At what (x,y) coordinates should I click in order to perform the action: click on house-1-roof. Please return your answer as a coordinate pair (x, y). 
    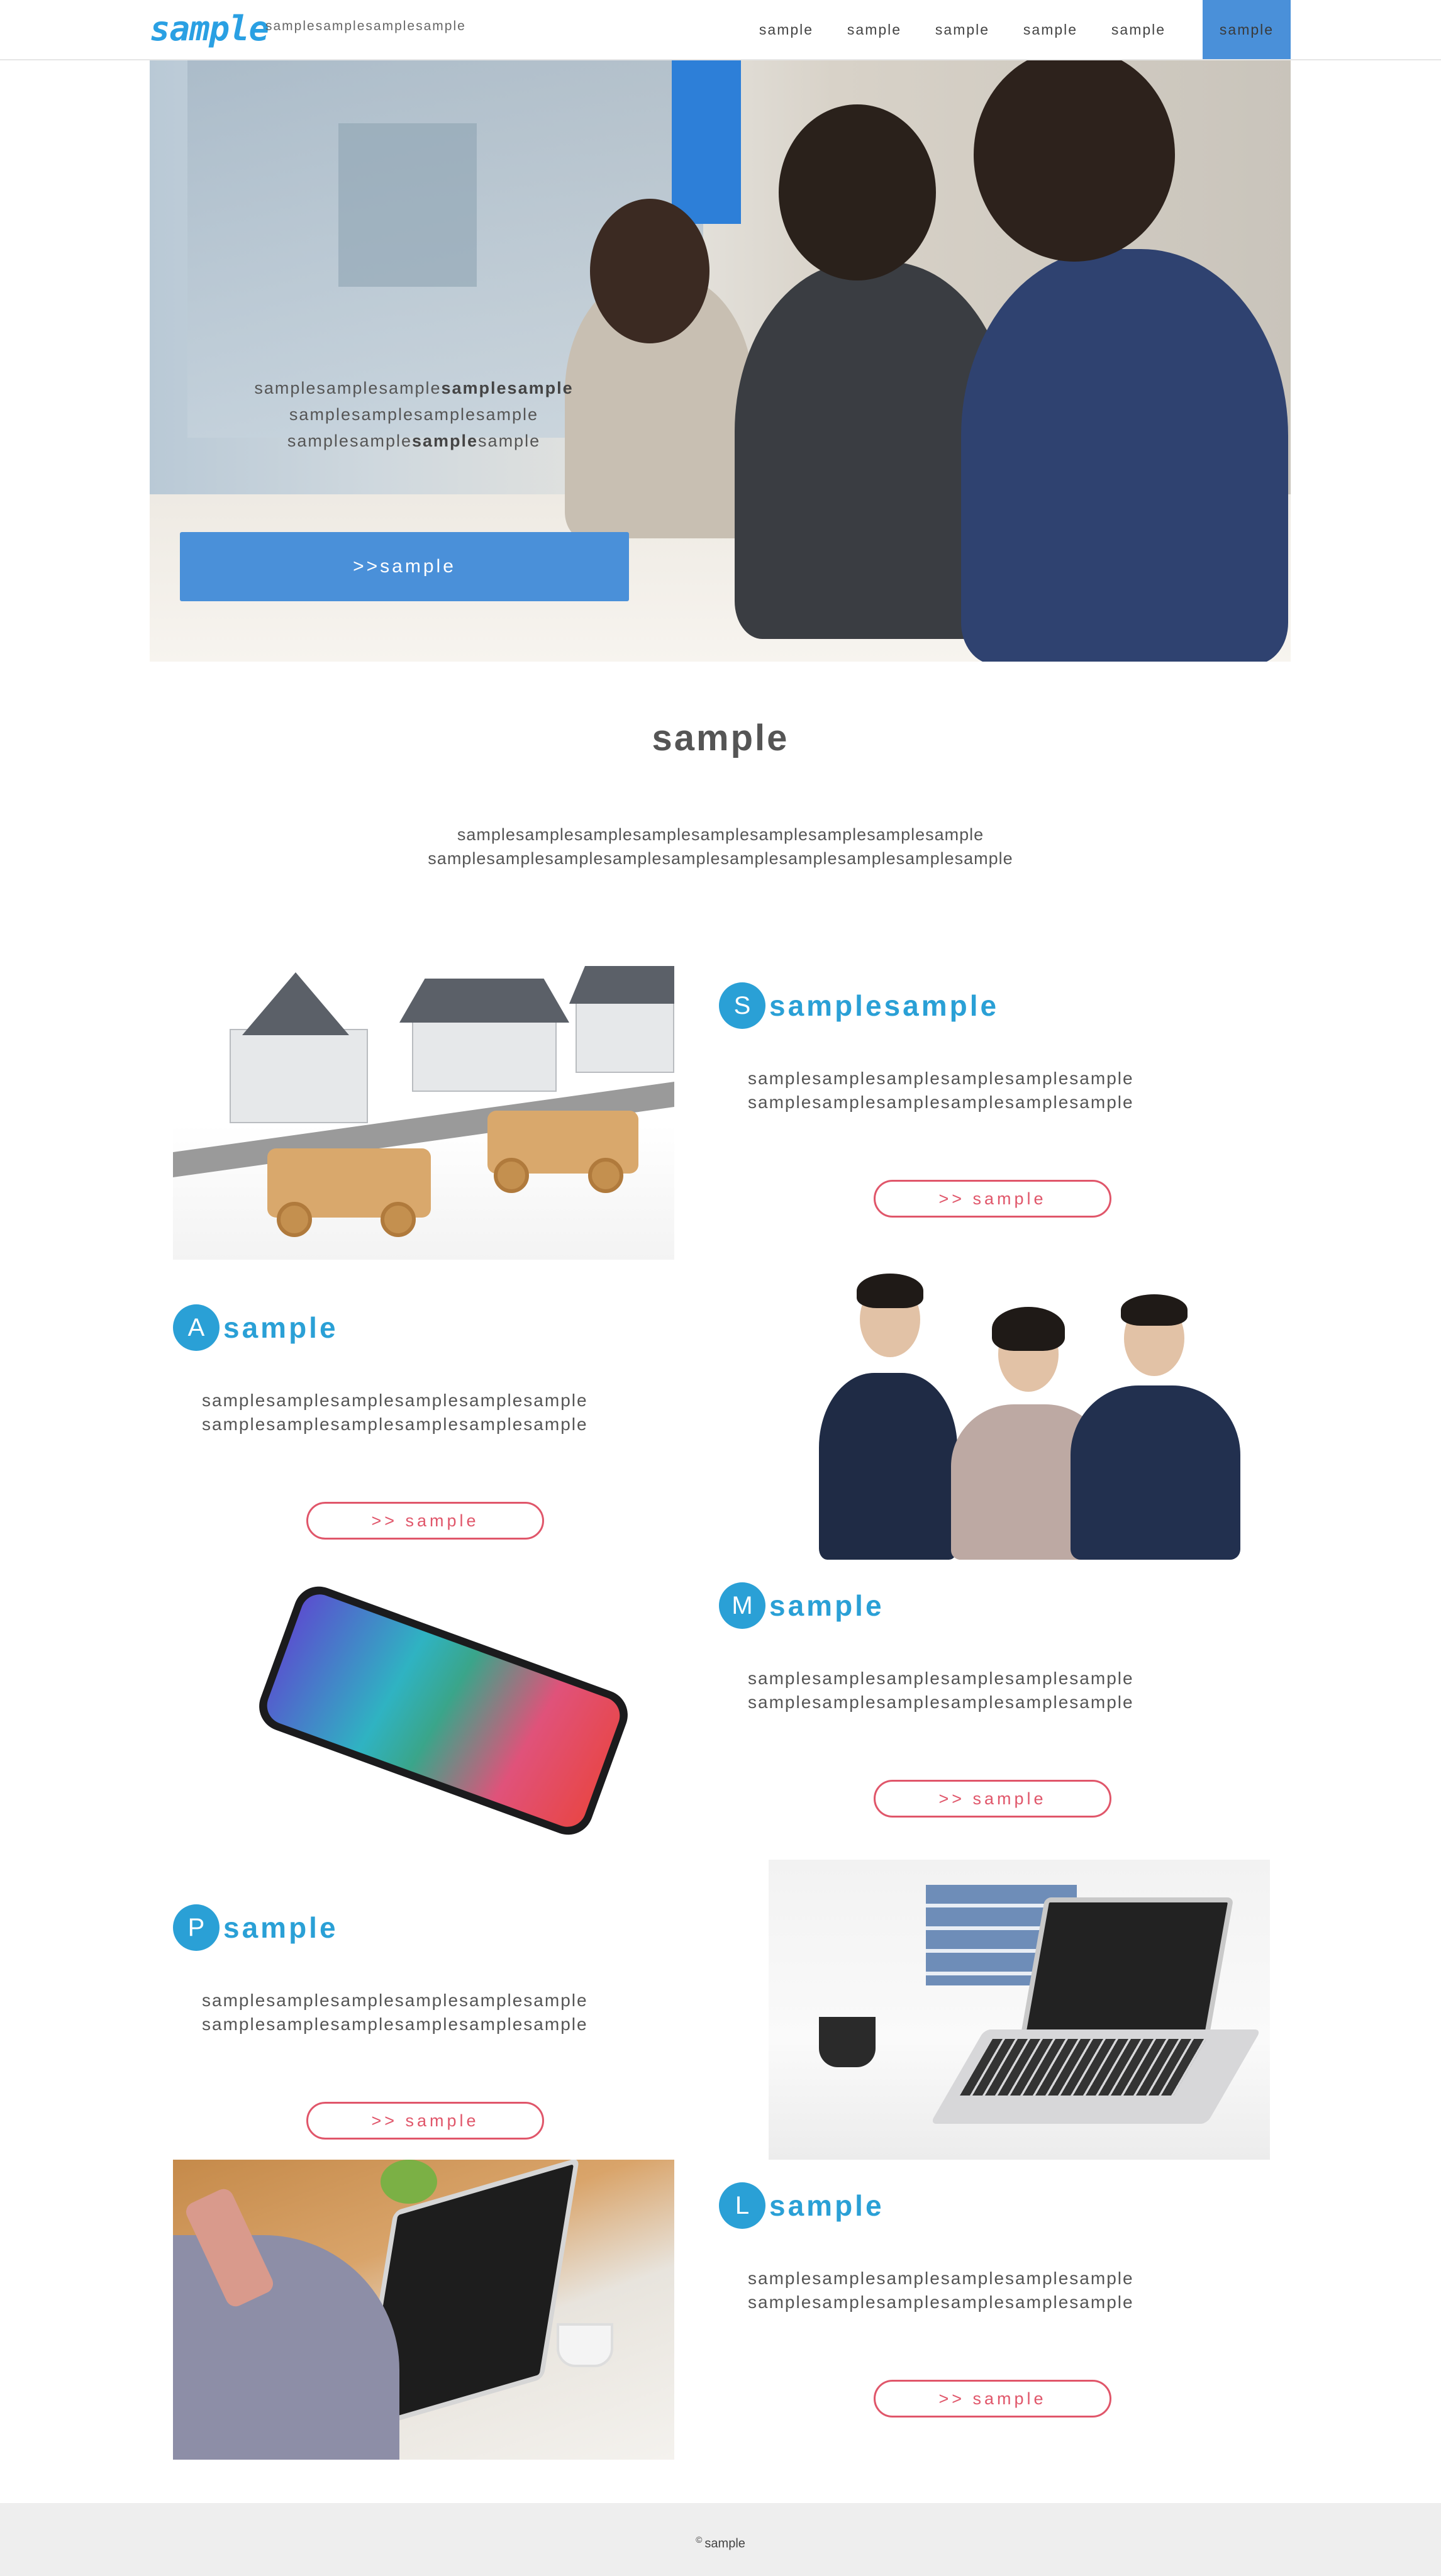
    Looking at the image, I should click on (295, 1003).